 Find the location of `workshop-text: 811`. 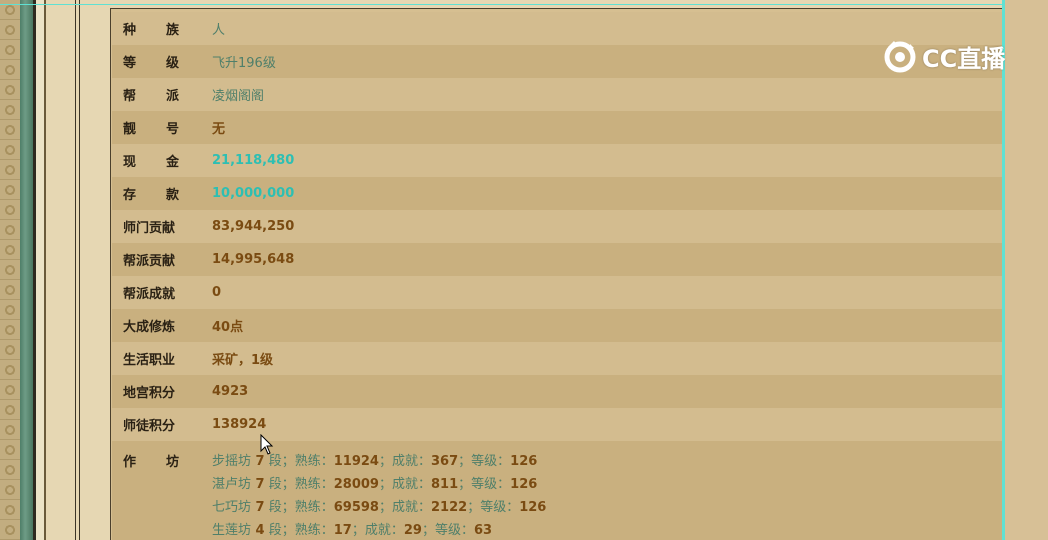

workshop-text: 811 is located at coordinates (445, 484).